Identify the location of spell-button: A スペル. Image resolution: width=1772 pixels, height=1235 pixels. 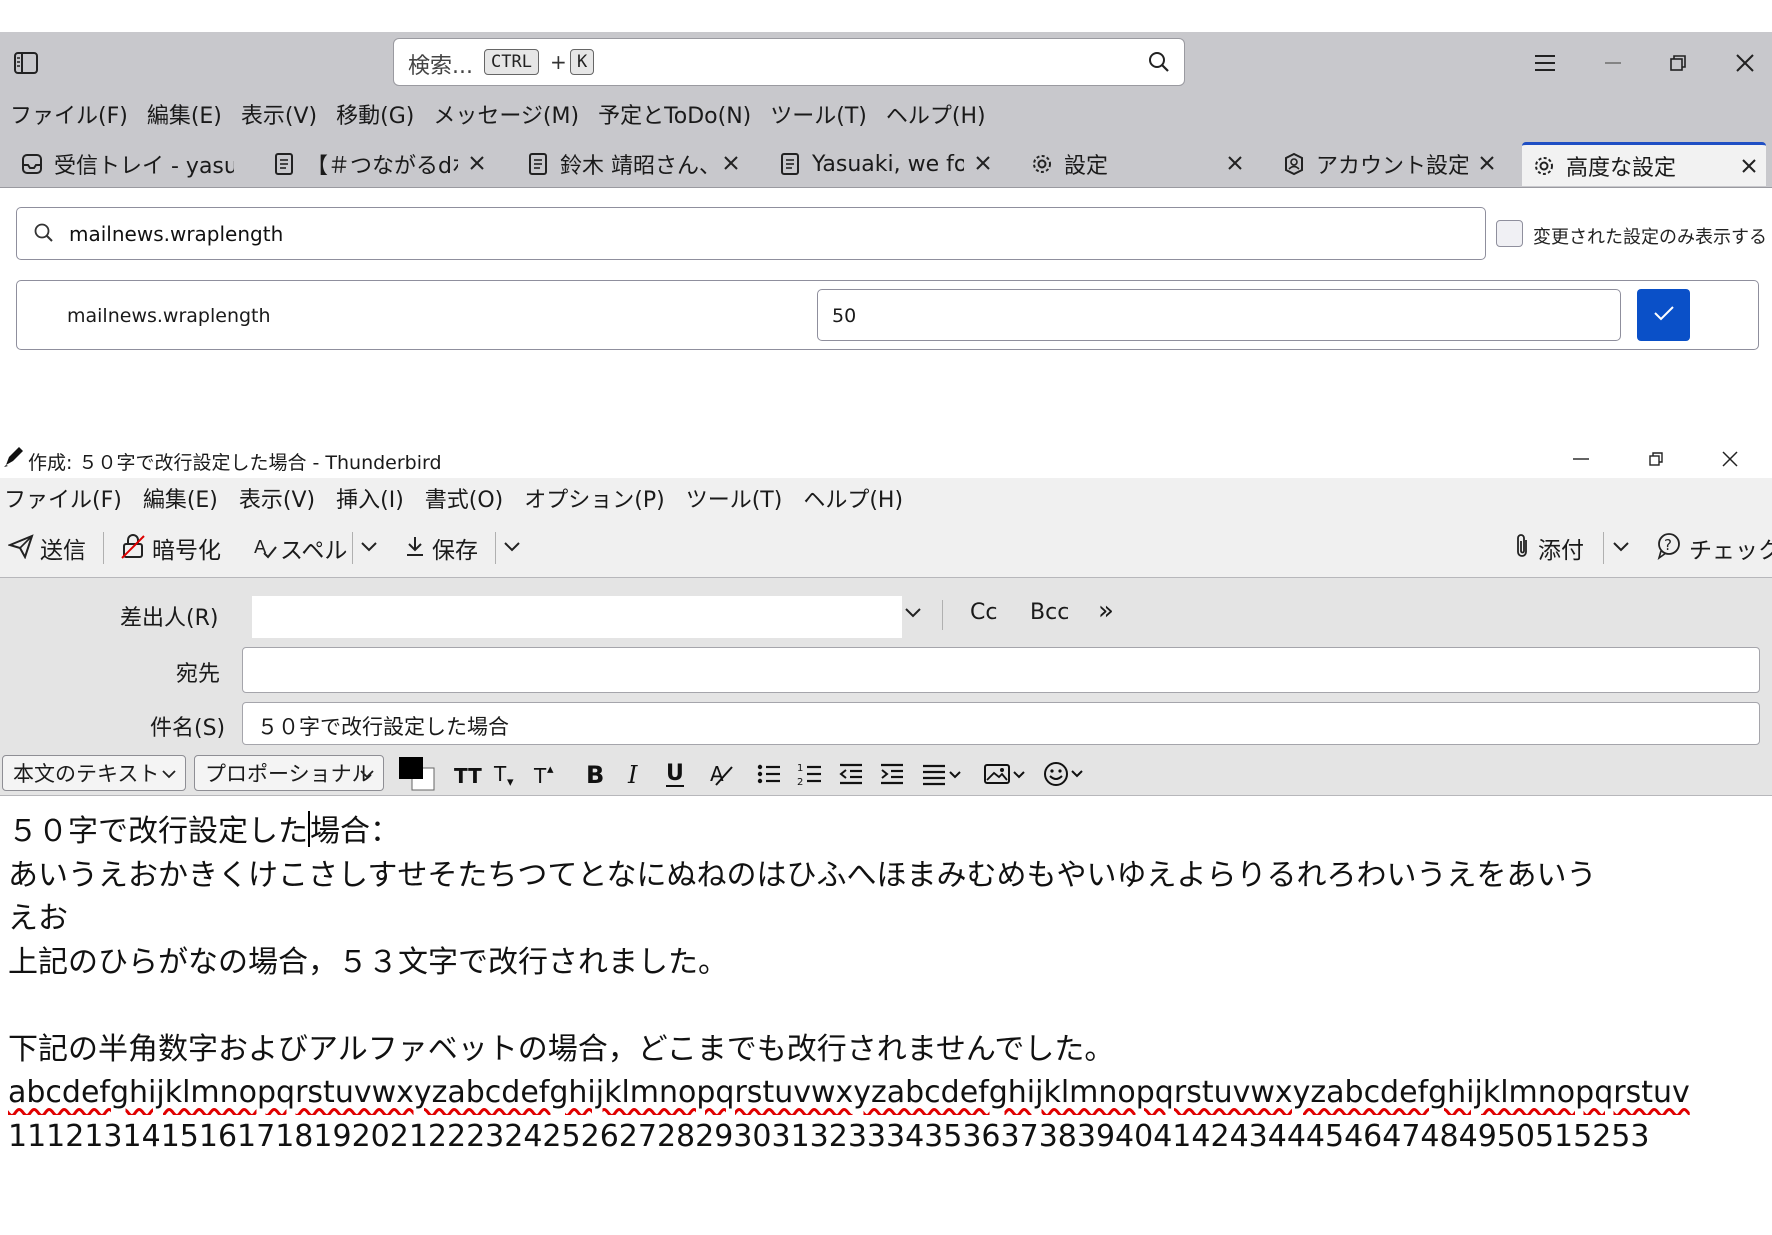
(299, 548).